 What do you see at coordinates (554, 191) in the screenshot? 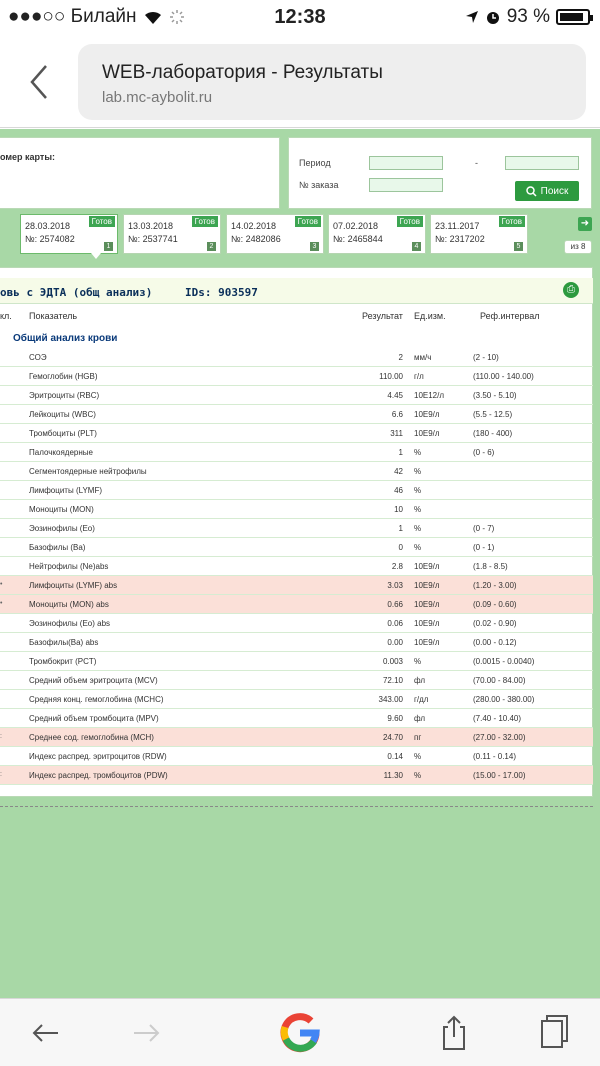
I see `search-button-label: Поиск` at bounding box center [554, 191].